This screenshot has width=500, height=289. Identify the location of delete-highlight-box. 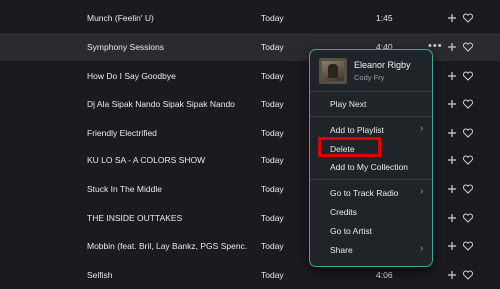
(349, 147).